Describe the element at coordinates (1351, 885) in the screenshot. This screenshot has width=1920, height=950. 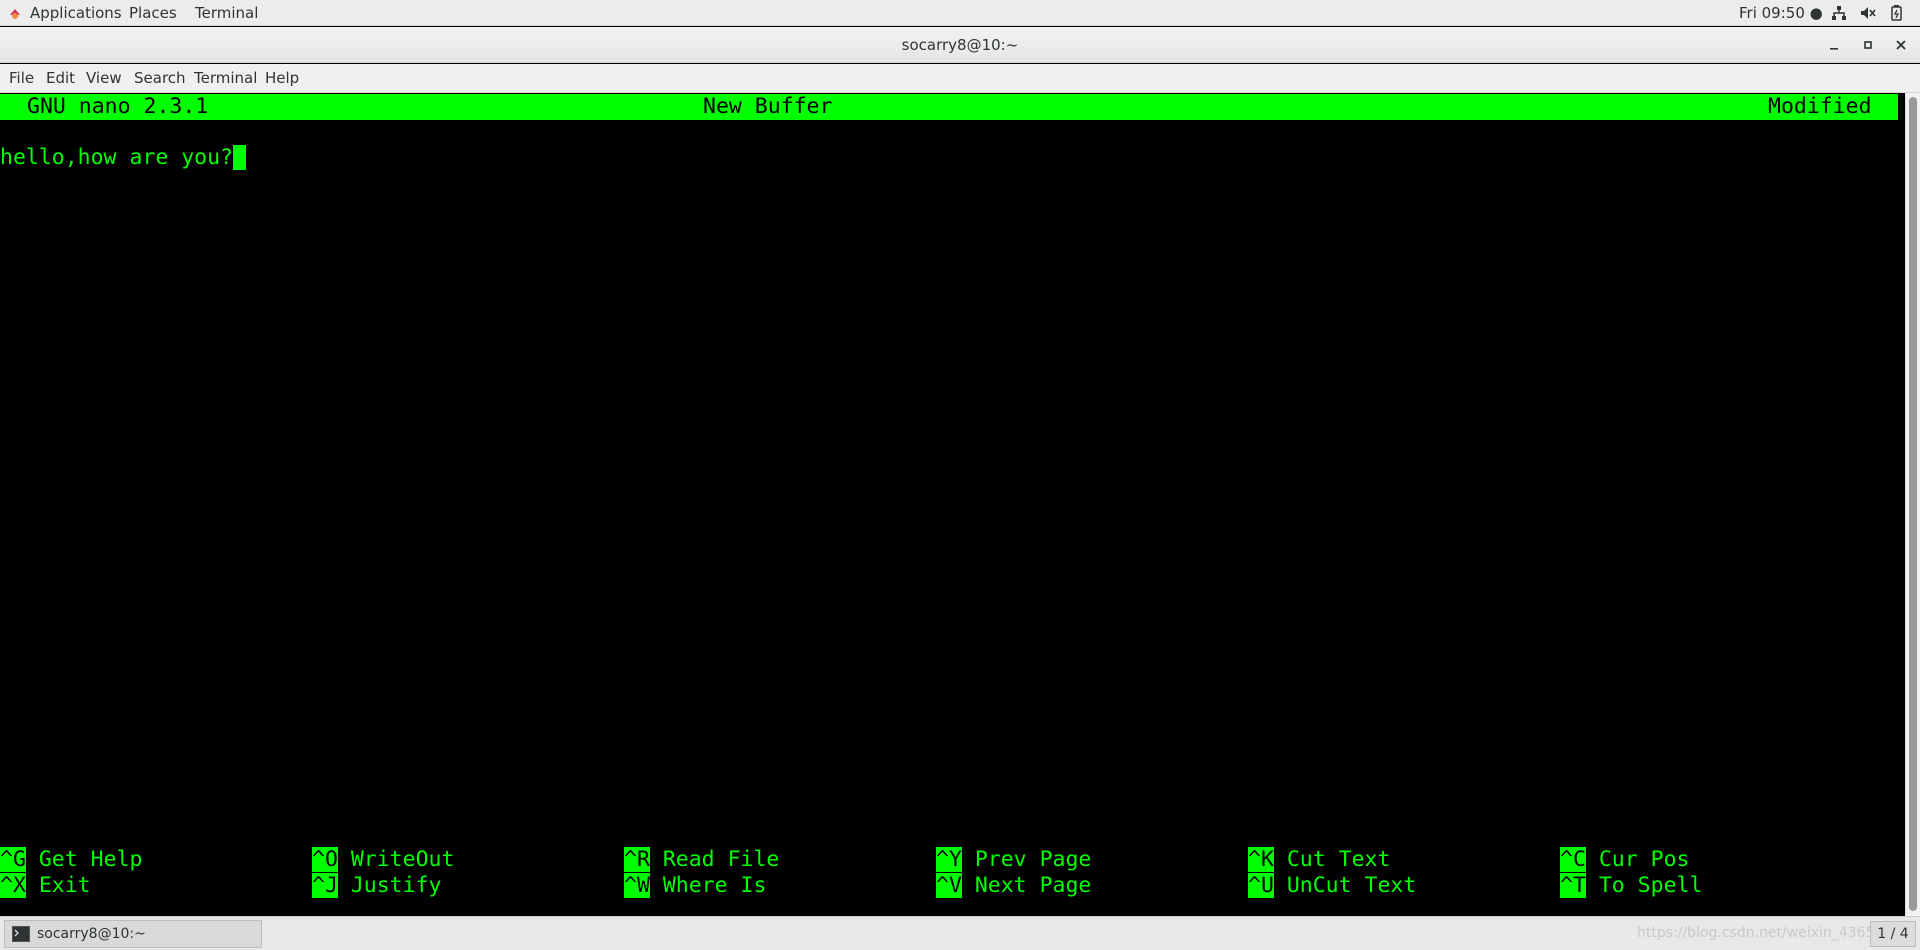
I see `shortcut-label: UnCut Text` at that location.